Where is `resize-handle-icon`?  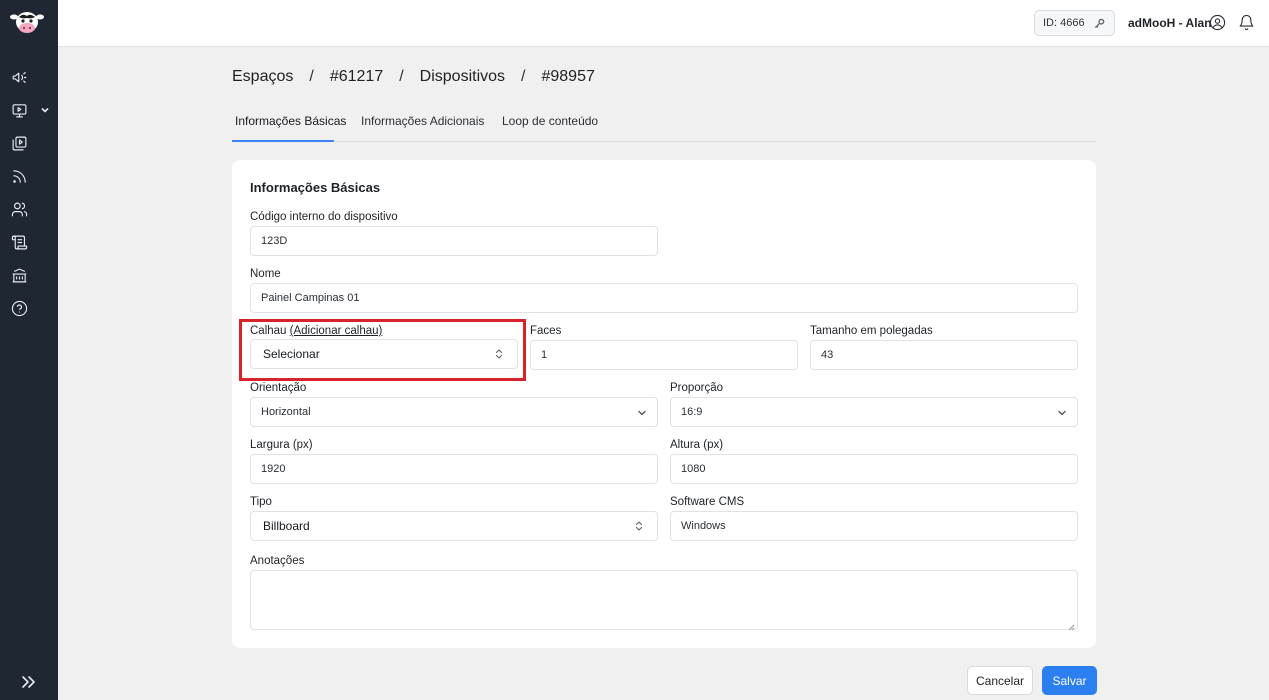 resize-handle-icon is located at coordinates (1071, 625).